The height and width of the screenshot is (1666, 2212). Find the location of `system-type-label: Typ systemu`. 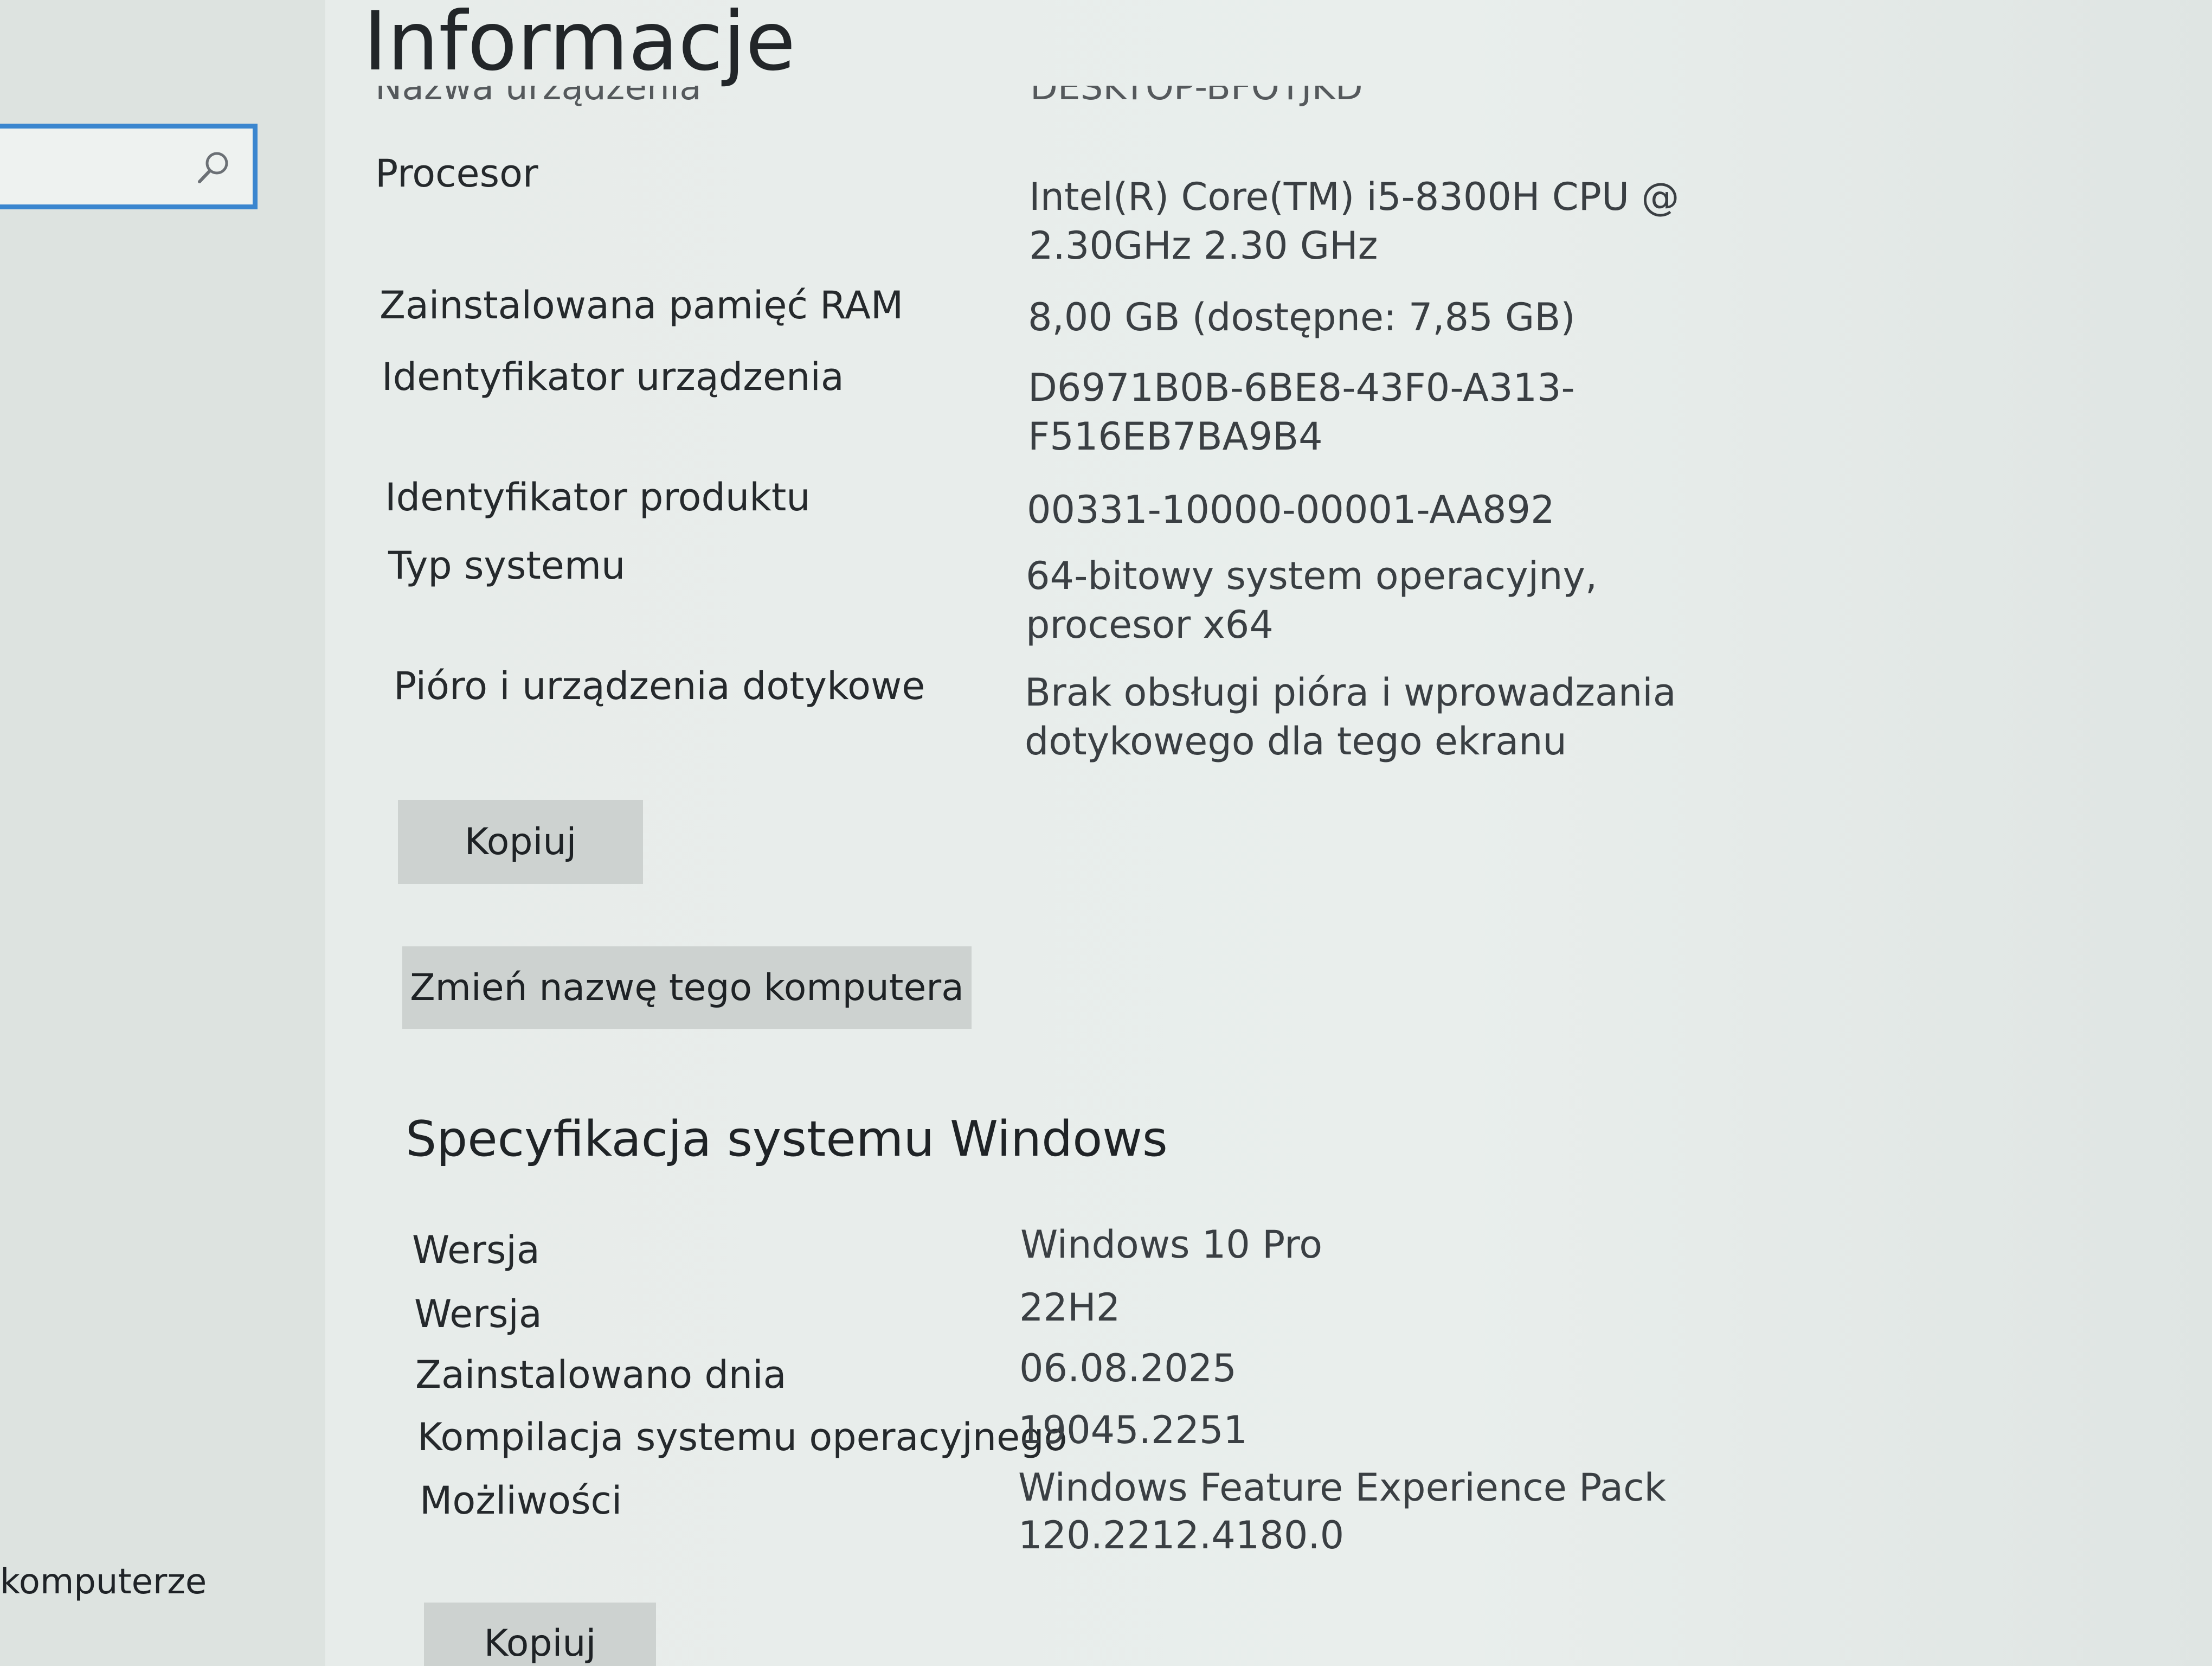

system-type-label: Typ systemu is located at coordinates (507, 565).